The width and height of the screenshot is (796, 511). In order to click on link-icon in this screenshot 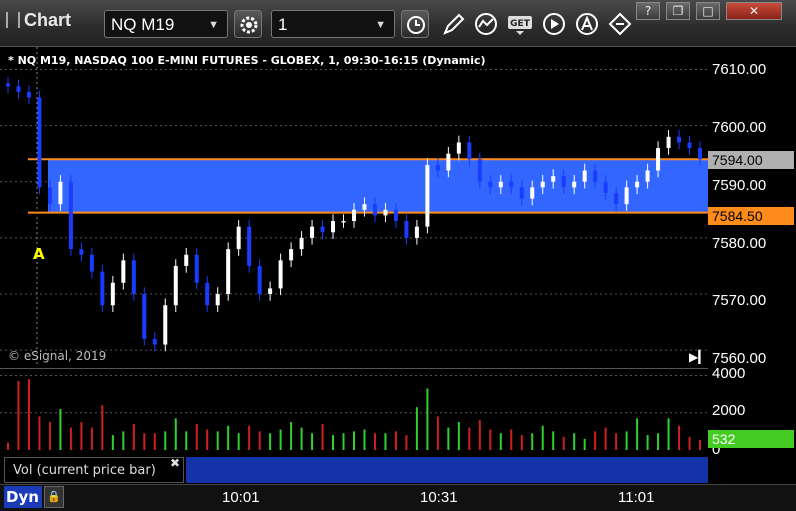, I will do `click(620, 24)`.